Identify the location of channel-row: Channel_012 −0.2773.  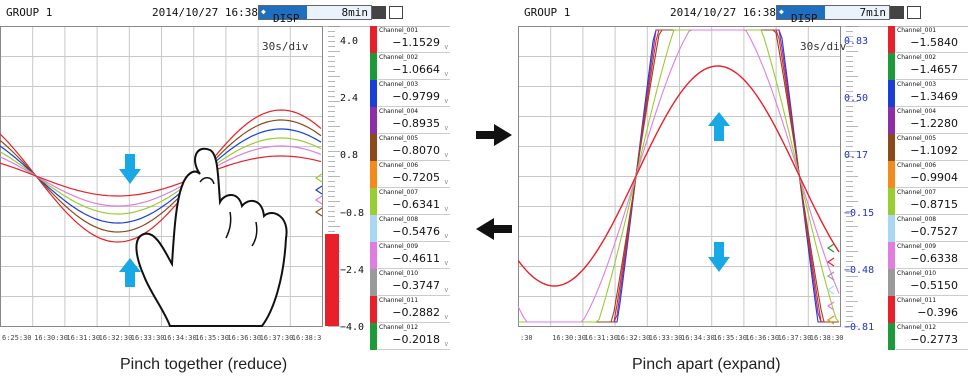
(928, 336).